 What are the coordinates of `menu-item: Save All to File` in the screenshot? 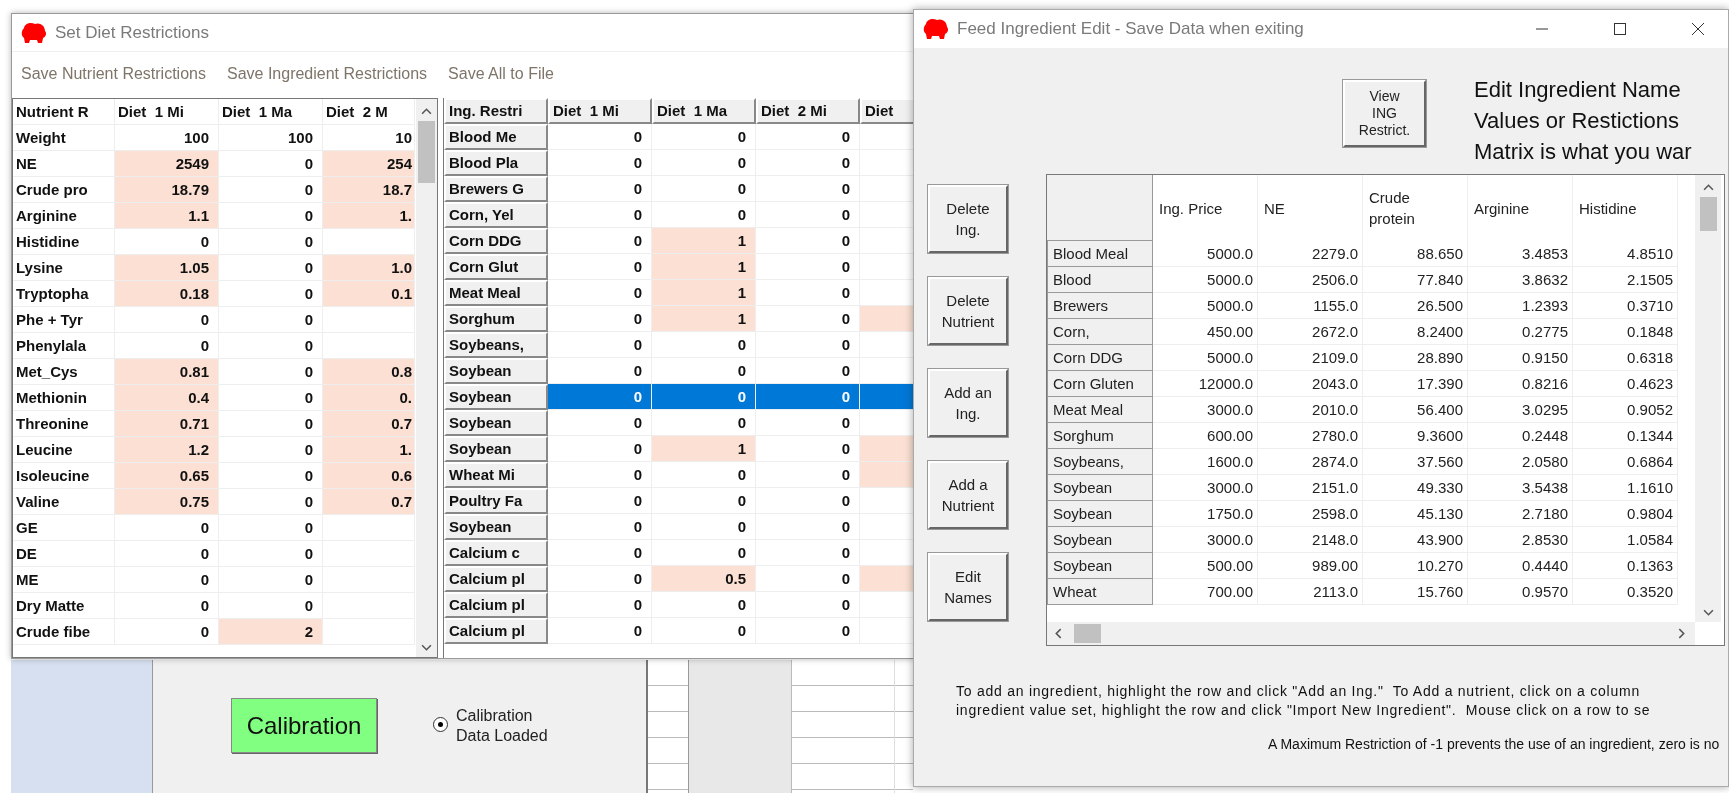 It's located at (501, 74).